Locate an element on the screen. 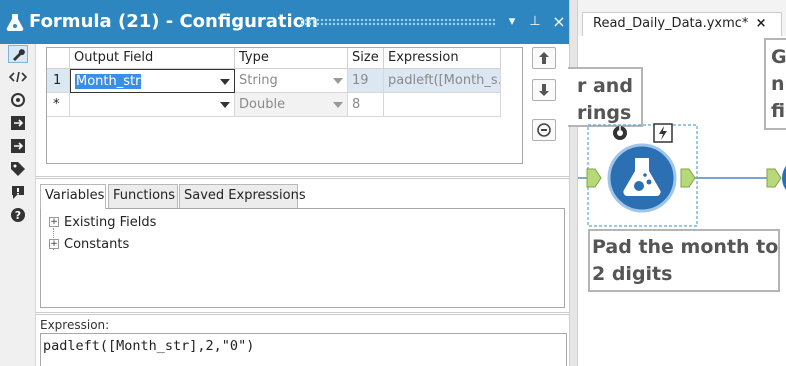  title-grip is located at coordinates (397, 22).